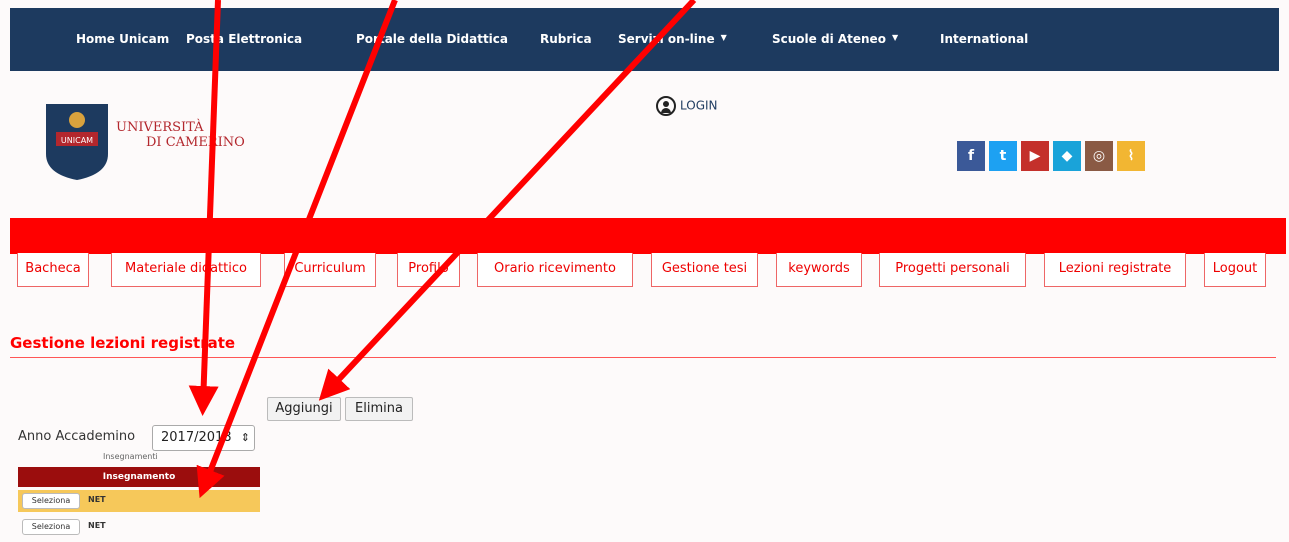 The height and width of the screenshot is (542, 1289). I want to click on tab-keywords: keywords, so click(819, 270).